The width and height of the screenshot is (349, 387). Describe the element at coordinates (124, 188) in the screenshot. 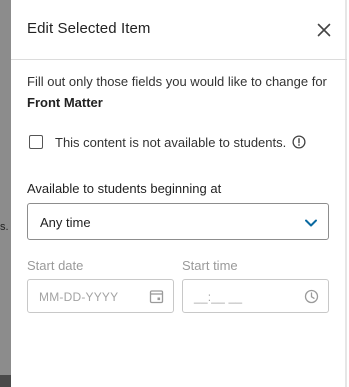

I see `availability-label: Available to students beginning at` at that location.